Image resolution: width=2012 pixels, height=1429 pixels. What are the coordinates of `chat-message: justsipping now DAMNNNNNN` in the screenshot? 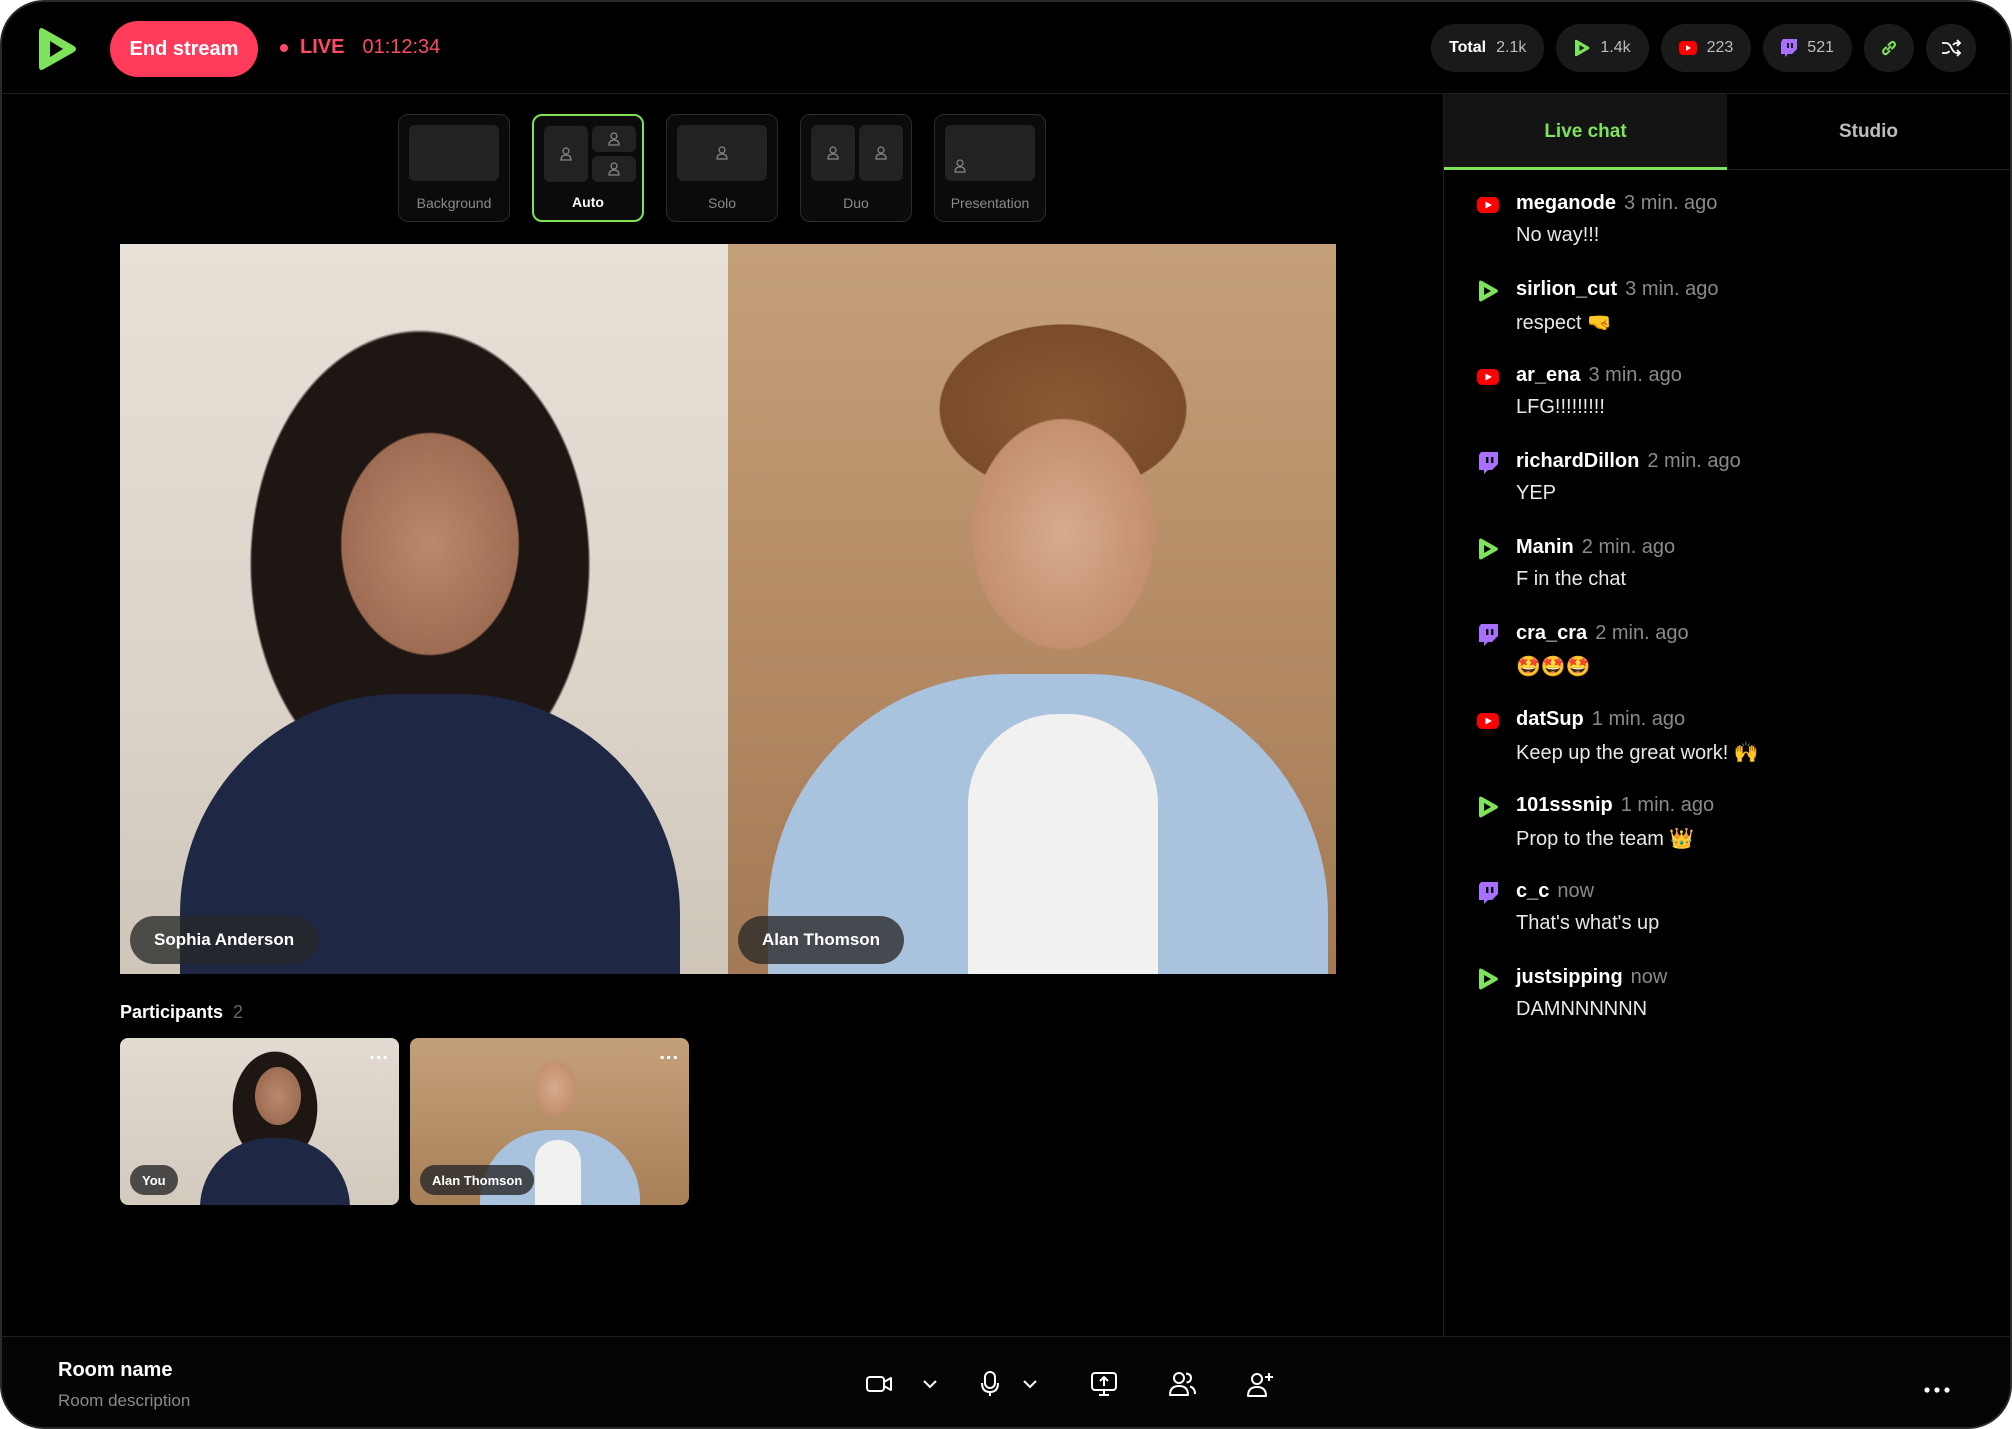 It's located at (1736, 1009).